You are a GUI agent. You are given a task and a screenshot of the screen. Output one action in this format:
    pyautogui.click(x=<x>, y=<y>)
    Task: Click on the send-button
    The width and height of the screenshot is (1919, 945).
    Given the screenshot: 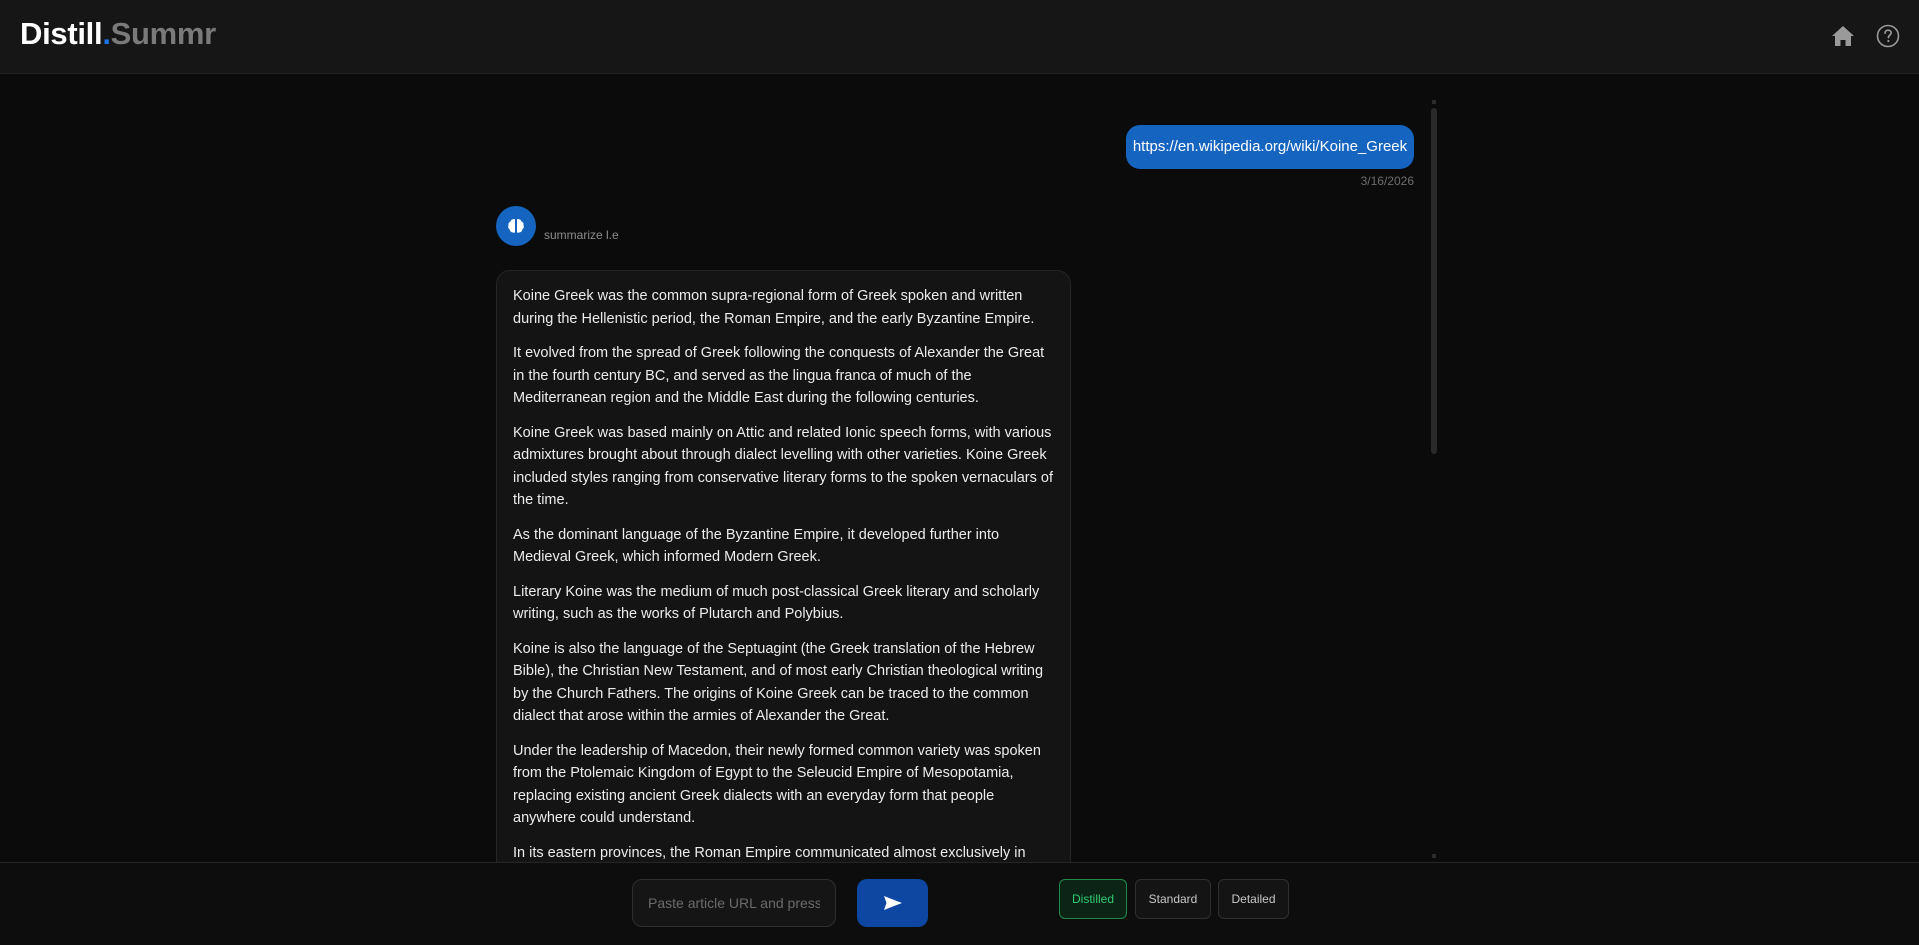 What is the action you would take?
    pyautogui.click(x=892, y=903)
    